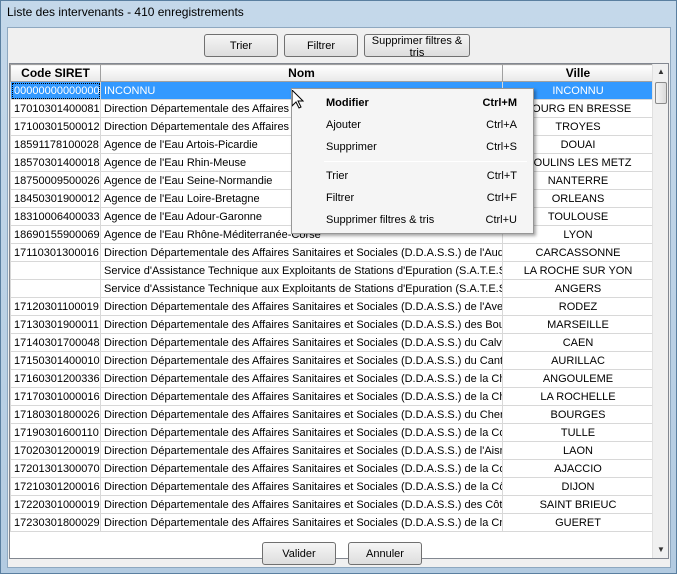 The height and width of the screenshot is (574, 677). What do you see at coordinates (55, 486) in the screenshot?
I see `cell-siret: 17210301200016` at bounding box center [55, 486].